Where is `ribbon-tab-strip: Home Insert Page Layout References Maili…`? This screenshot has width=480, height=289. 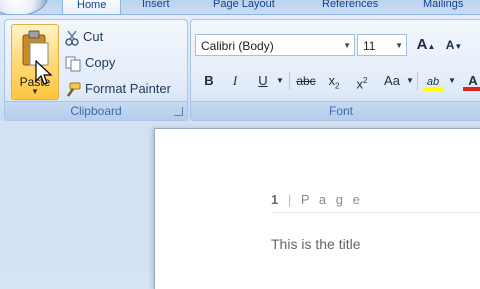 ribbon-tab-strip: Home Insert Page Layout References Maili… is located at coordinates (240, 8).